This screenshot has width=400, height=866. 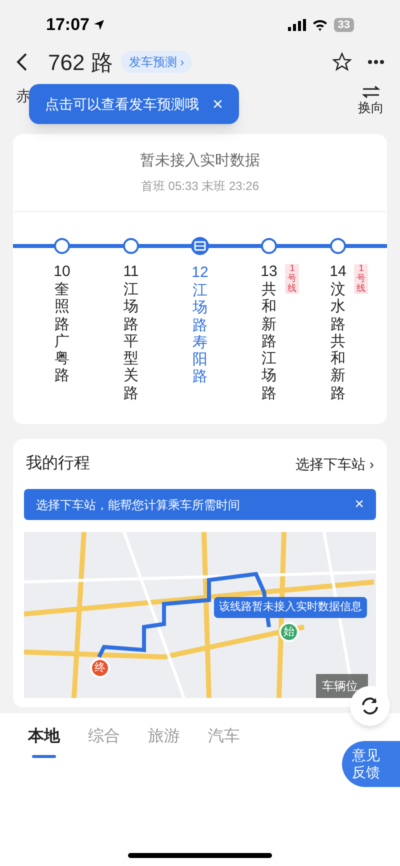 What do you see at coordinates (156, 62) in the screenshot?
I see `forecast-chip: 发车预测 ›` at bounding box center [156, 62].